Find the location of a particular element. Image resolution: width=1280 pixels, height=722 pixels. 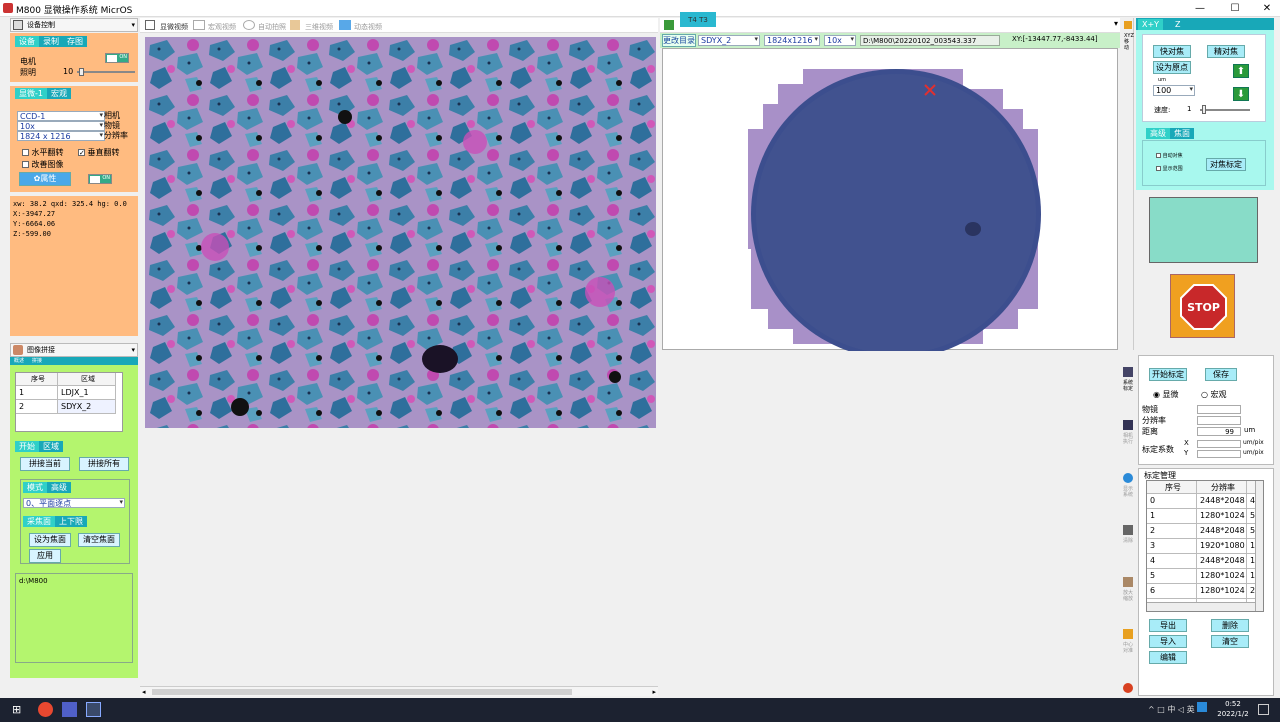

clear-focus-button: 清空焦面 is located at coordinates (99, 540).